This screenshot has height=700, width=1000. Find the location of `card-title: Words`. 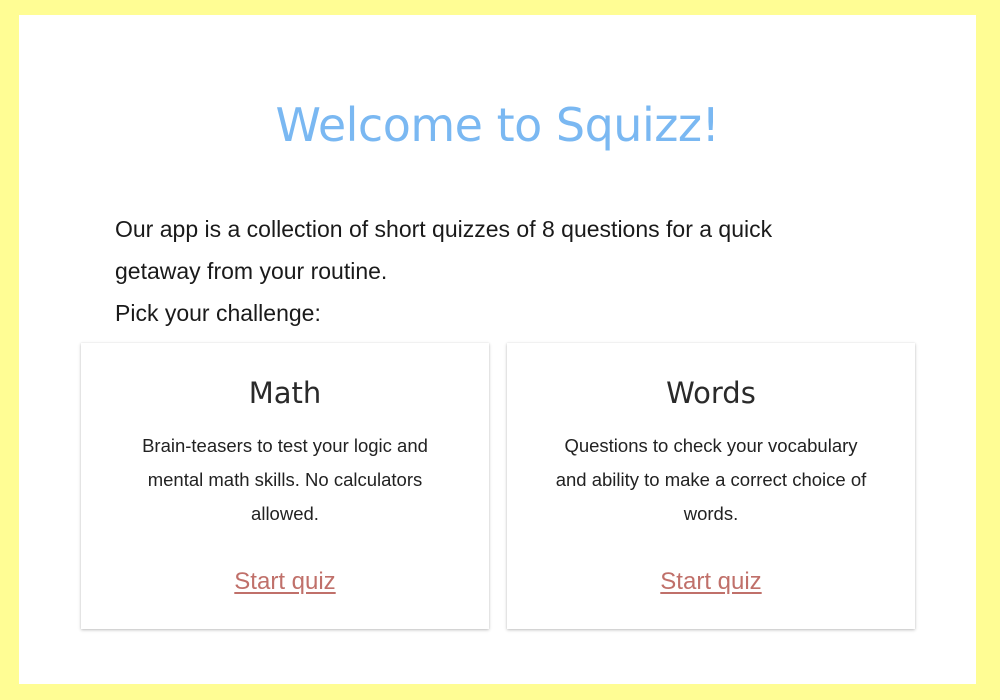

card-title: Words is located at coordinates (711, 393).